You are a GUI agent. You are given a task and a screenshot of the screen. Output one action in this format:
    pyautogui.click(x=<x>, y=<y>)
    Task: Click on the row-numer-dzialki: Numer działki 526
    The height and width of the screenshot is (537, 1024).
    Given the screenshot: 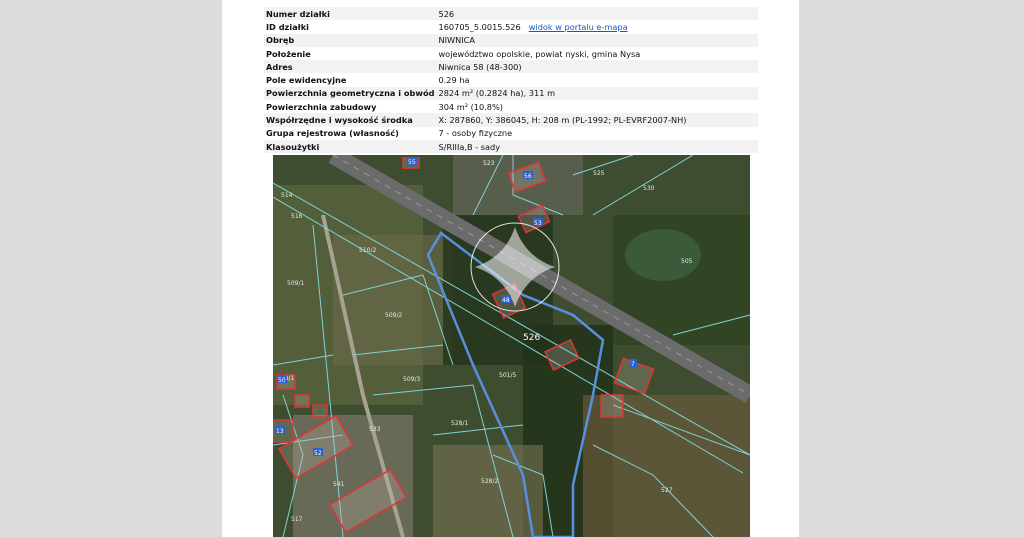 What is the action you would take?
    pyautogui.click(x=511, y=14)
    